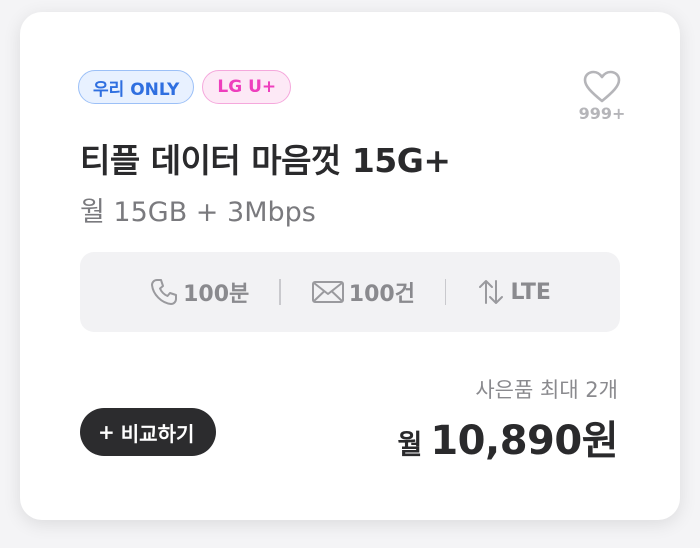  What do you see at coordinates (530, 292) in the screenshot?
I see `spec-network-value: LTE` at bounding box center [530, 292].